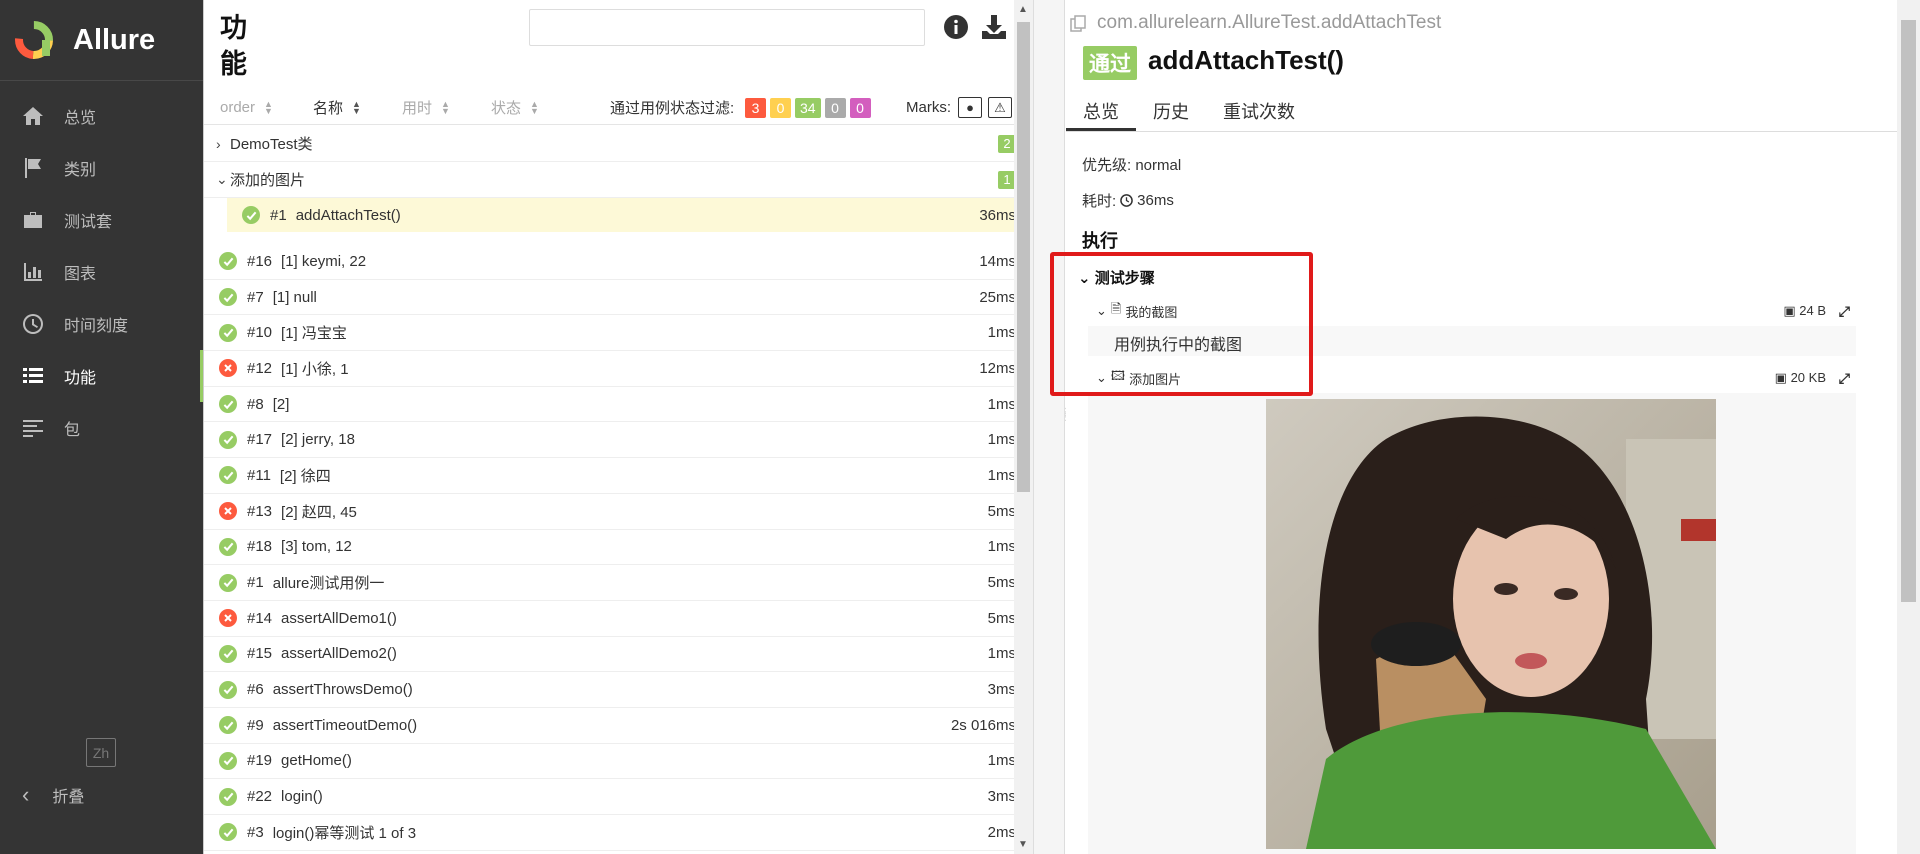 This screenshot has width=1920, height=854. Describe the element at coordinates (260, 333) in the screenshot. I see `test-number: #10` at that location.